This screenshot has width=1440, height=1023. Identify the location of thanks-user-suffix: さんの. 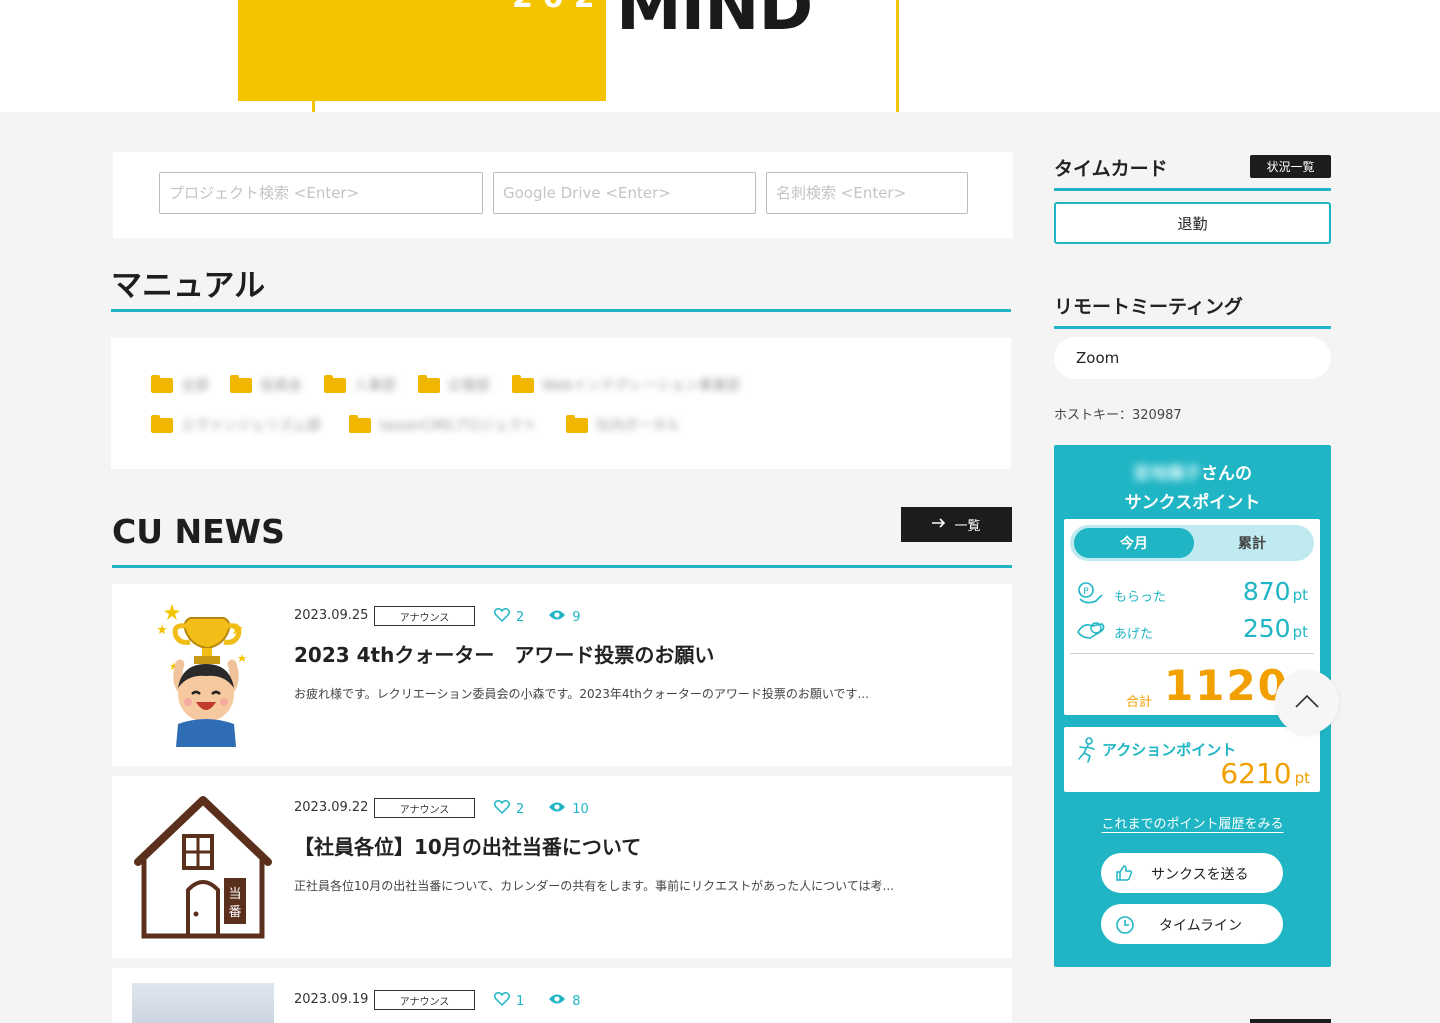
(1226, 474).